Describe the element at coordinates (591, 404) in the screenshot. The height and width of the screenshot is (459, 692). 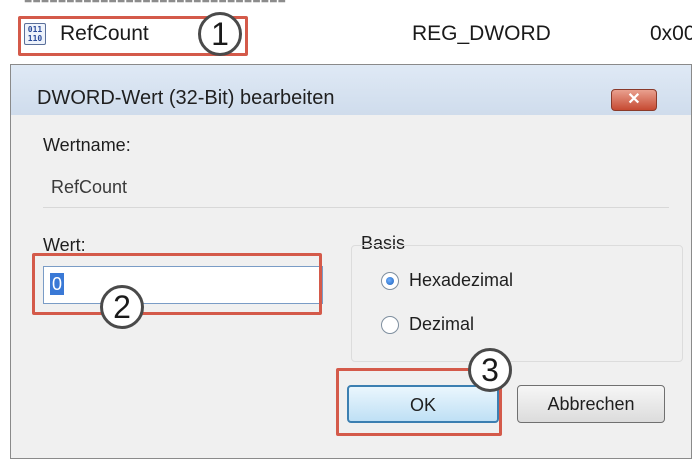
I see `cancel-button: Abbrechen` at that location.